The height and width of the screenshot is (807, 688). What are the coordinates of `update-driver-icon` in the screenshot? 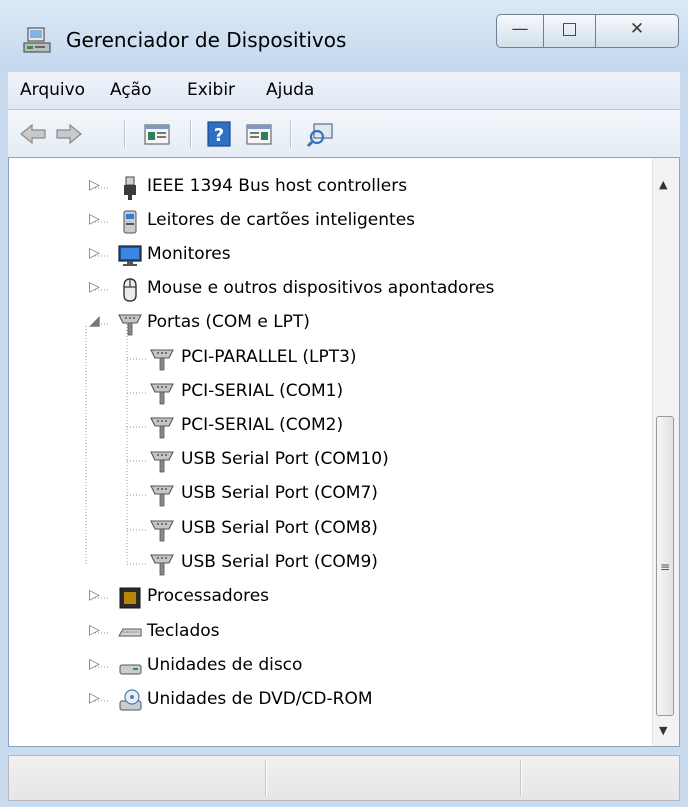 It's located at (259, 134).